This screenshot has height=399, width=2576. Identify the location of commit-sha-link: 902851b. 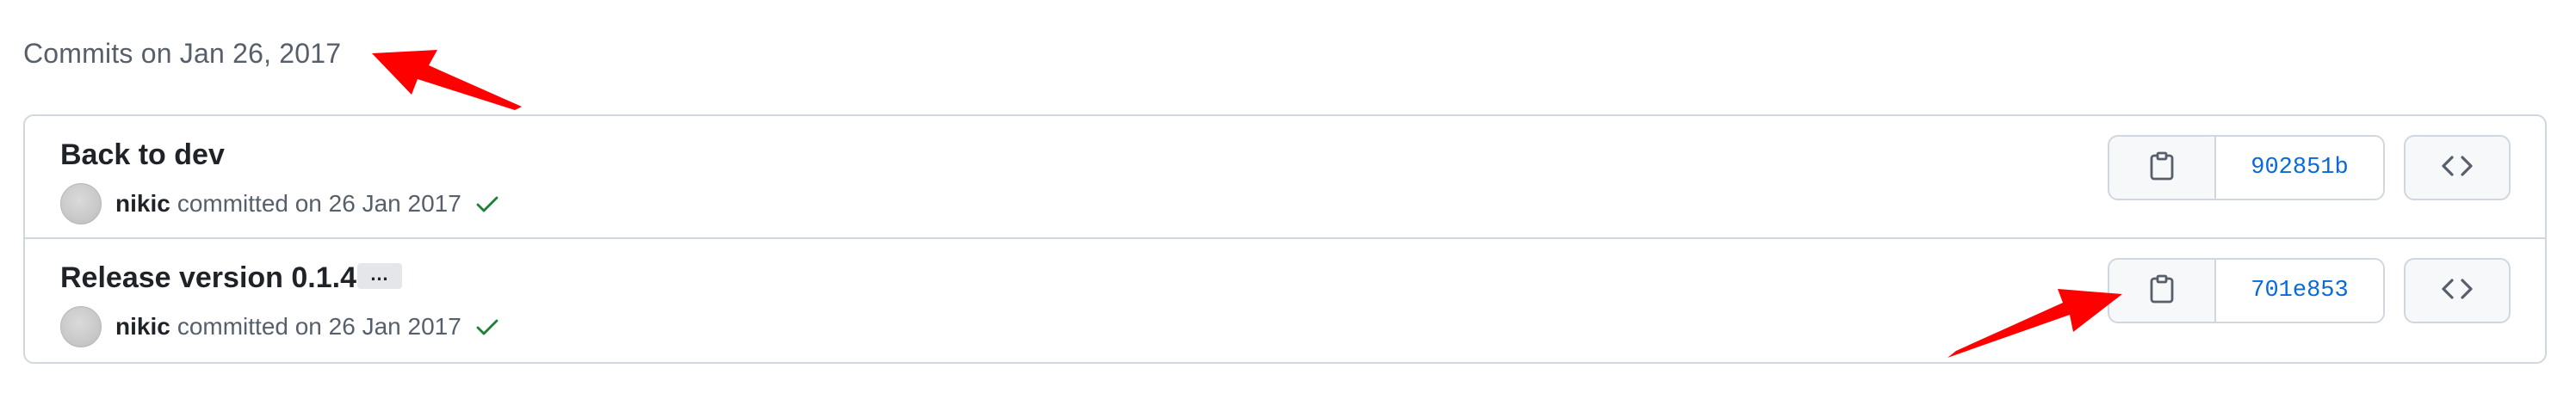
(2299, 168).